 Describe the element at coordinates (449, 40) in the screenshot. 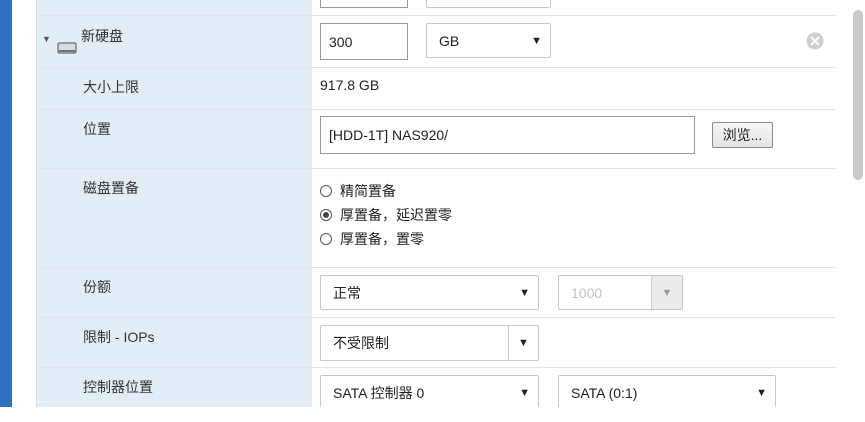

I see `disk-size-unit-value: GB` at that location.